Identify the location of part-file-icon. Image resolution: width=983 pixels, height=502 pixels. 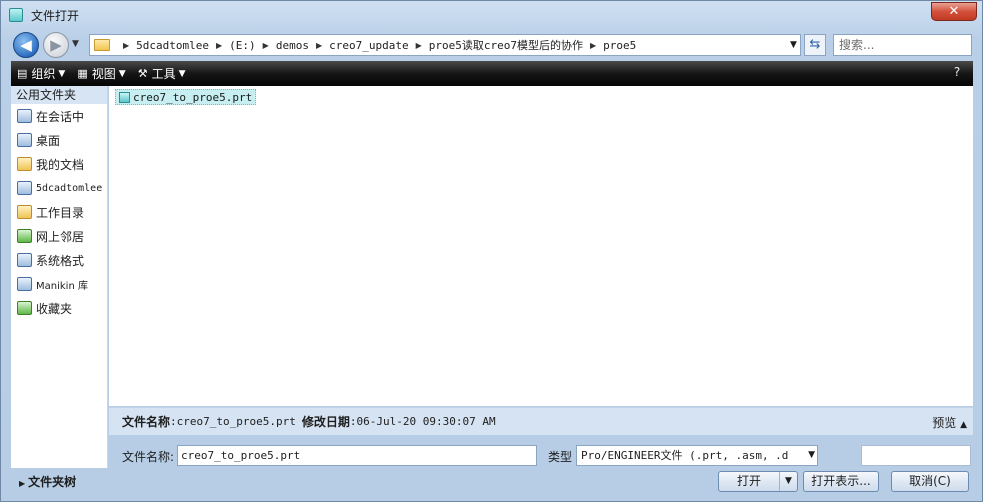
(124, 97).